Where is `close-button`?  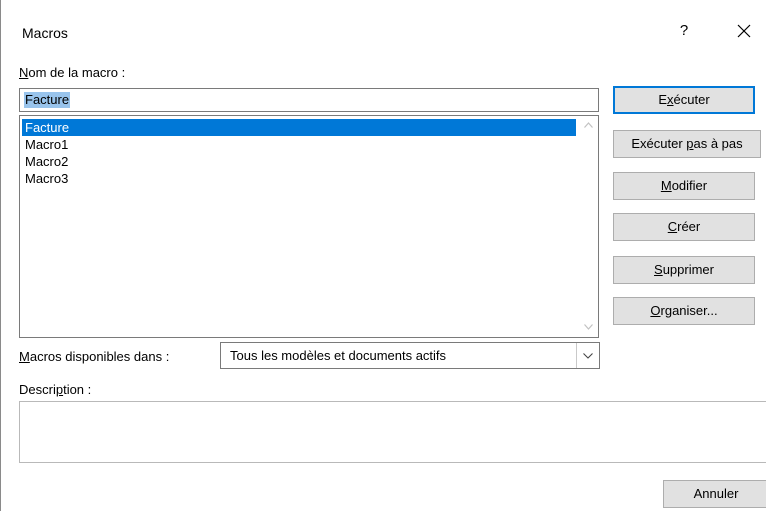
close-button is located at coordinates (744, 31).